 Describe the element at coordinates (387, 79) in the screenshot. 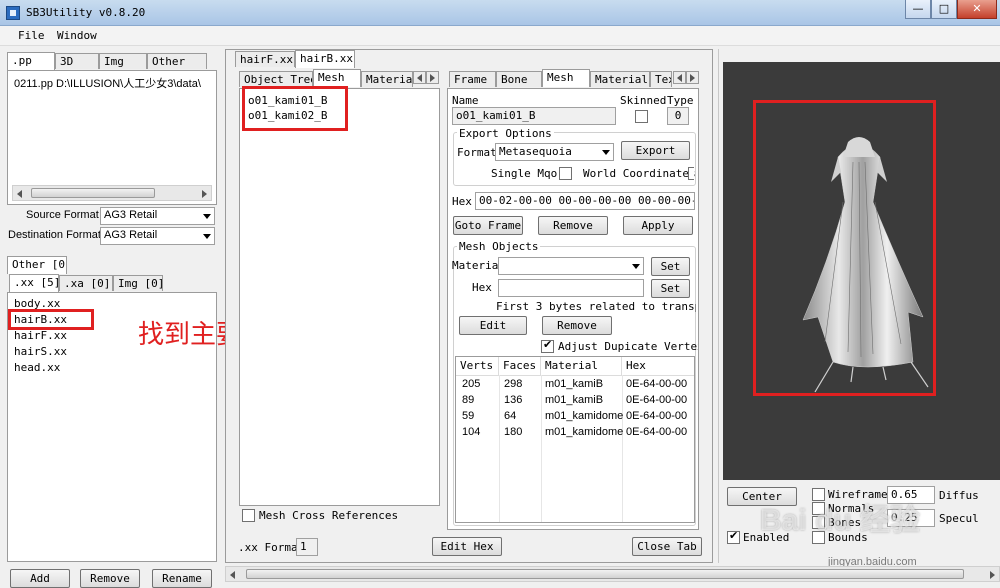

I see `tab-materials-list: Materia` at that location.